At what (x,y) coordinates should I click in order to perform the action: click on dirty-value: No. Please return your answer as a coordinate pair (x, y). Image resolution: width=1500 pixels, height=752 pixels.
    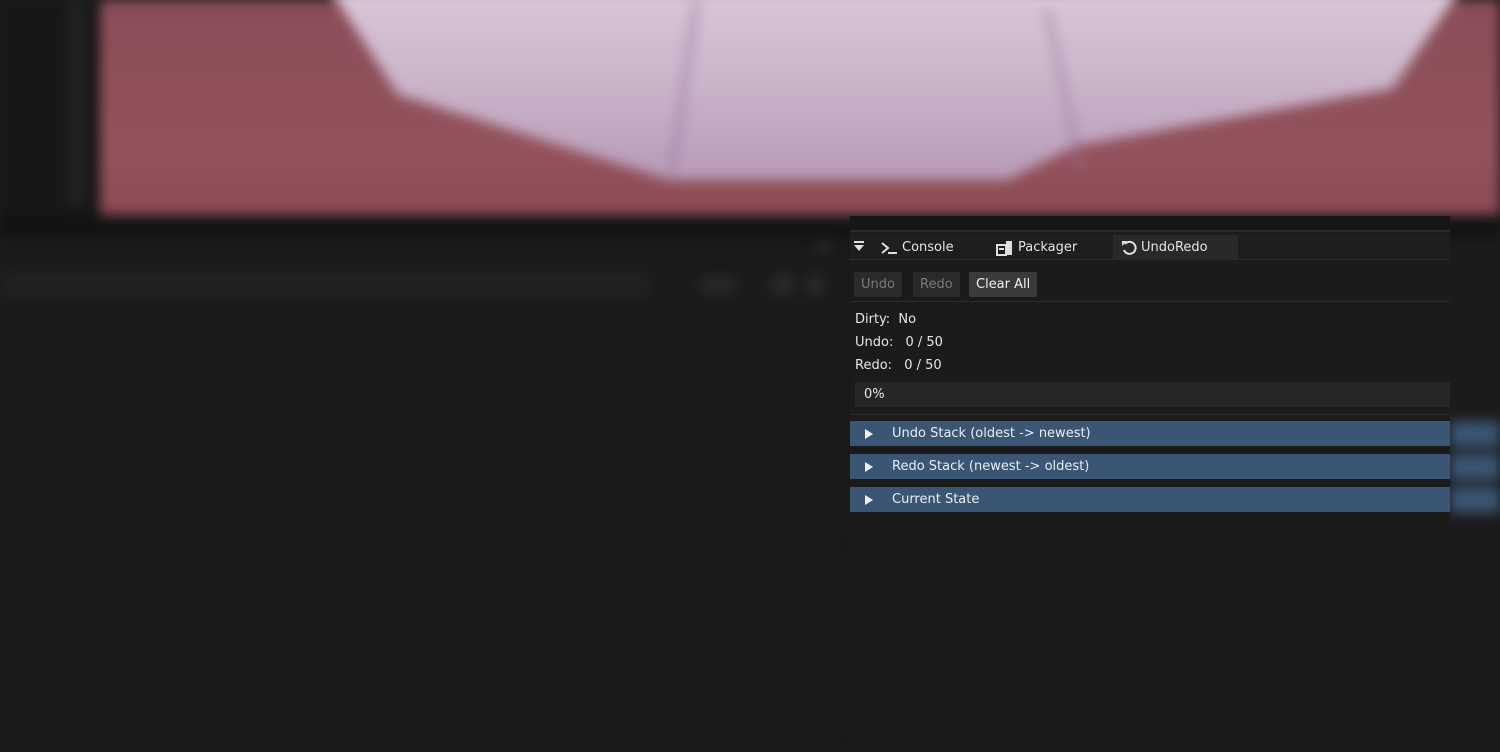
    Looking at the image, I should click on (907, 319).